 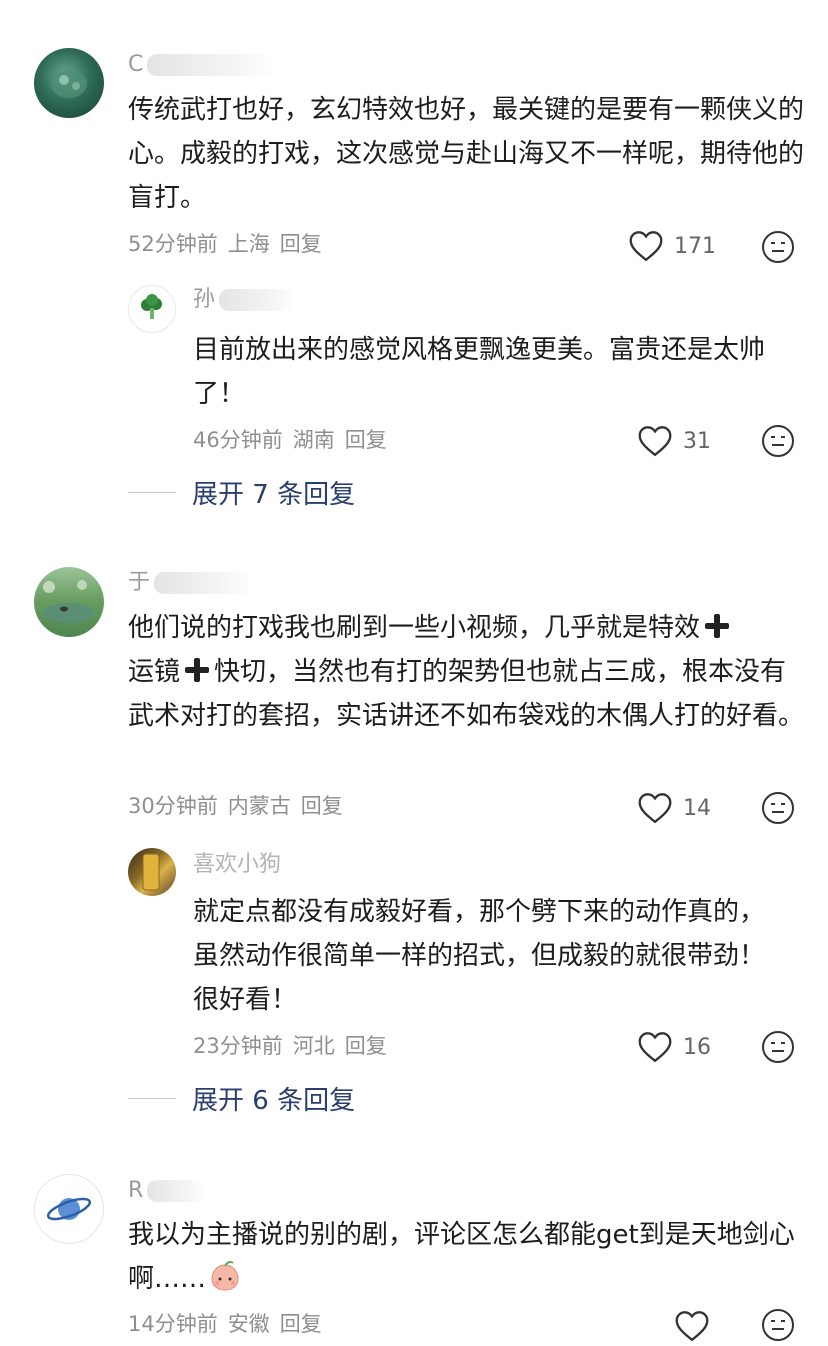 I want to click on like-count: 14, so click(x=697, y=808).